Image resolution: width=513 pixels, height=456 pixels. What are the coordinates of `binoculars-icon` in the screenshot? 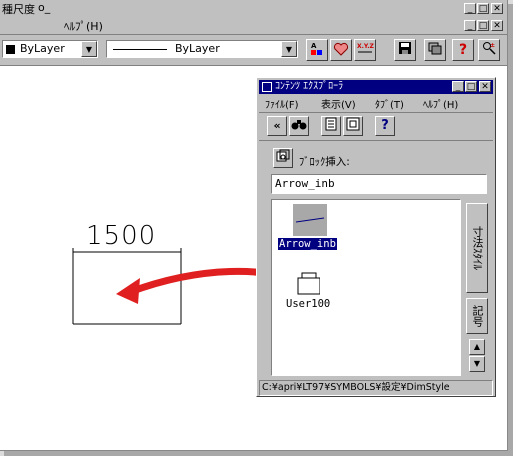 It's located at (299, 125).